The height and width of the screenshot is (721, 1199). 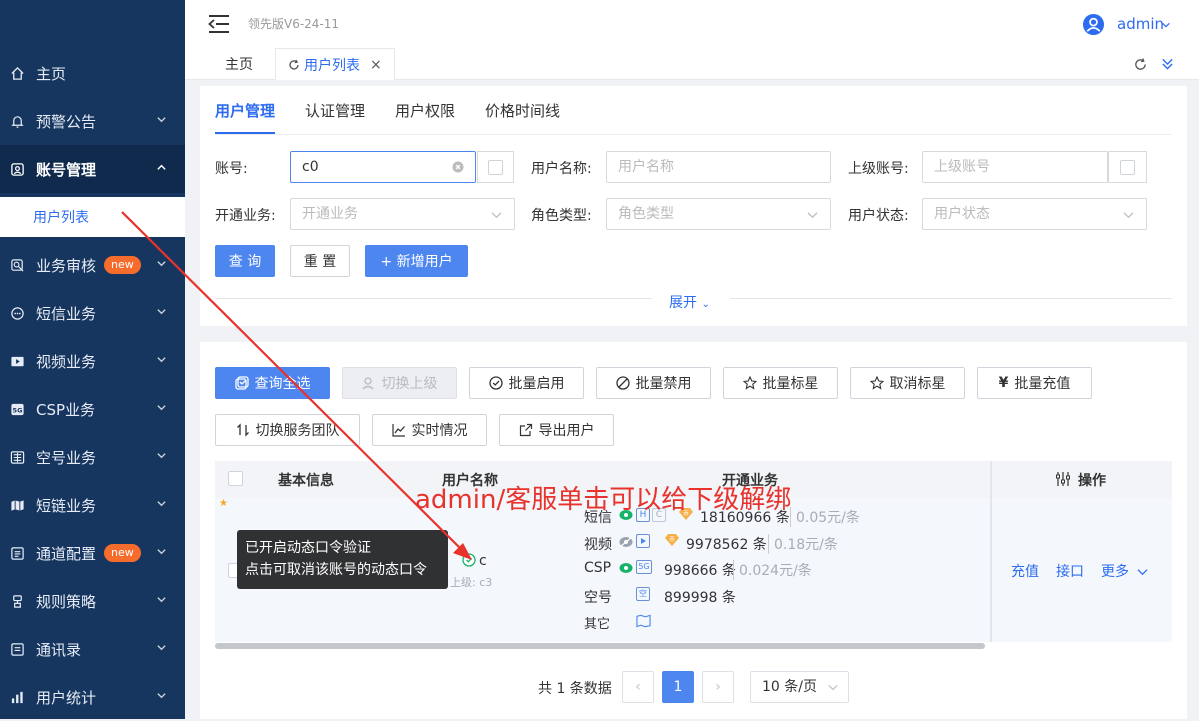 I want to click on sidebar-item-short-link: 短链业务, so click(x=92, y=505).